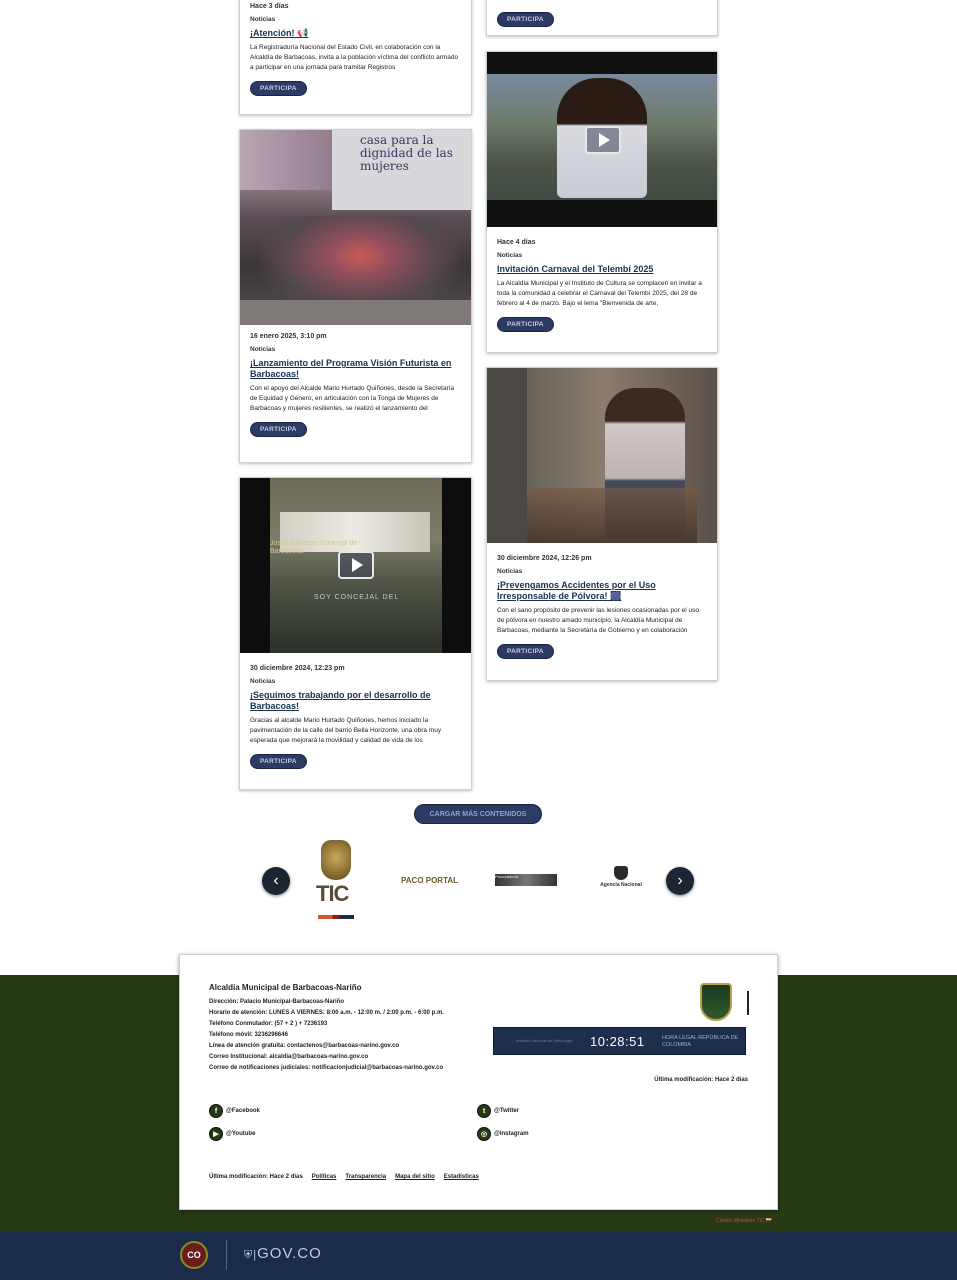 The width and height of the screenshot is (957, 1280). I want to click on news-image: casa para la dignidad de las mujeres, so click(355, 227).